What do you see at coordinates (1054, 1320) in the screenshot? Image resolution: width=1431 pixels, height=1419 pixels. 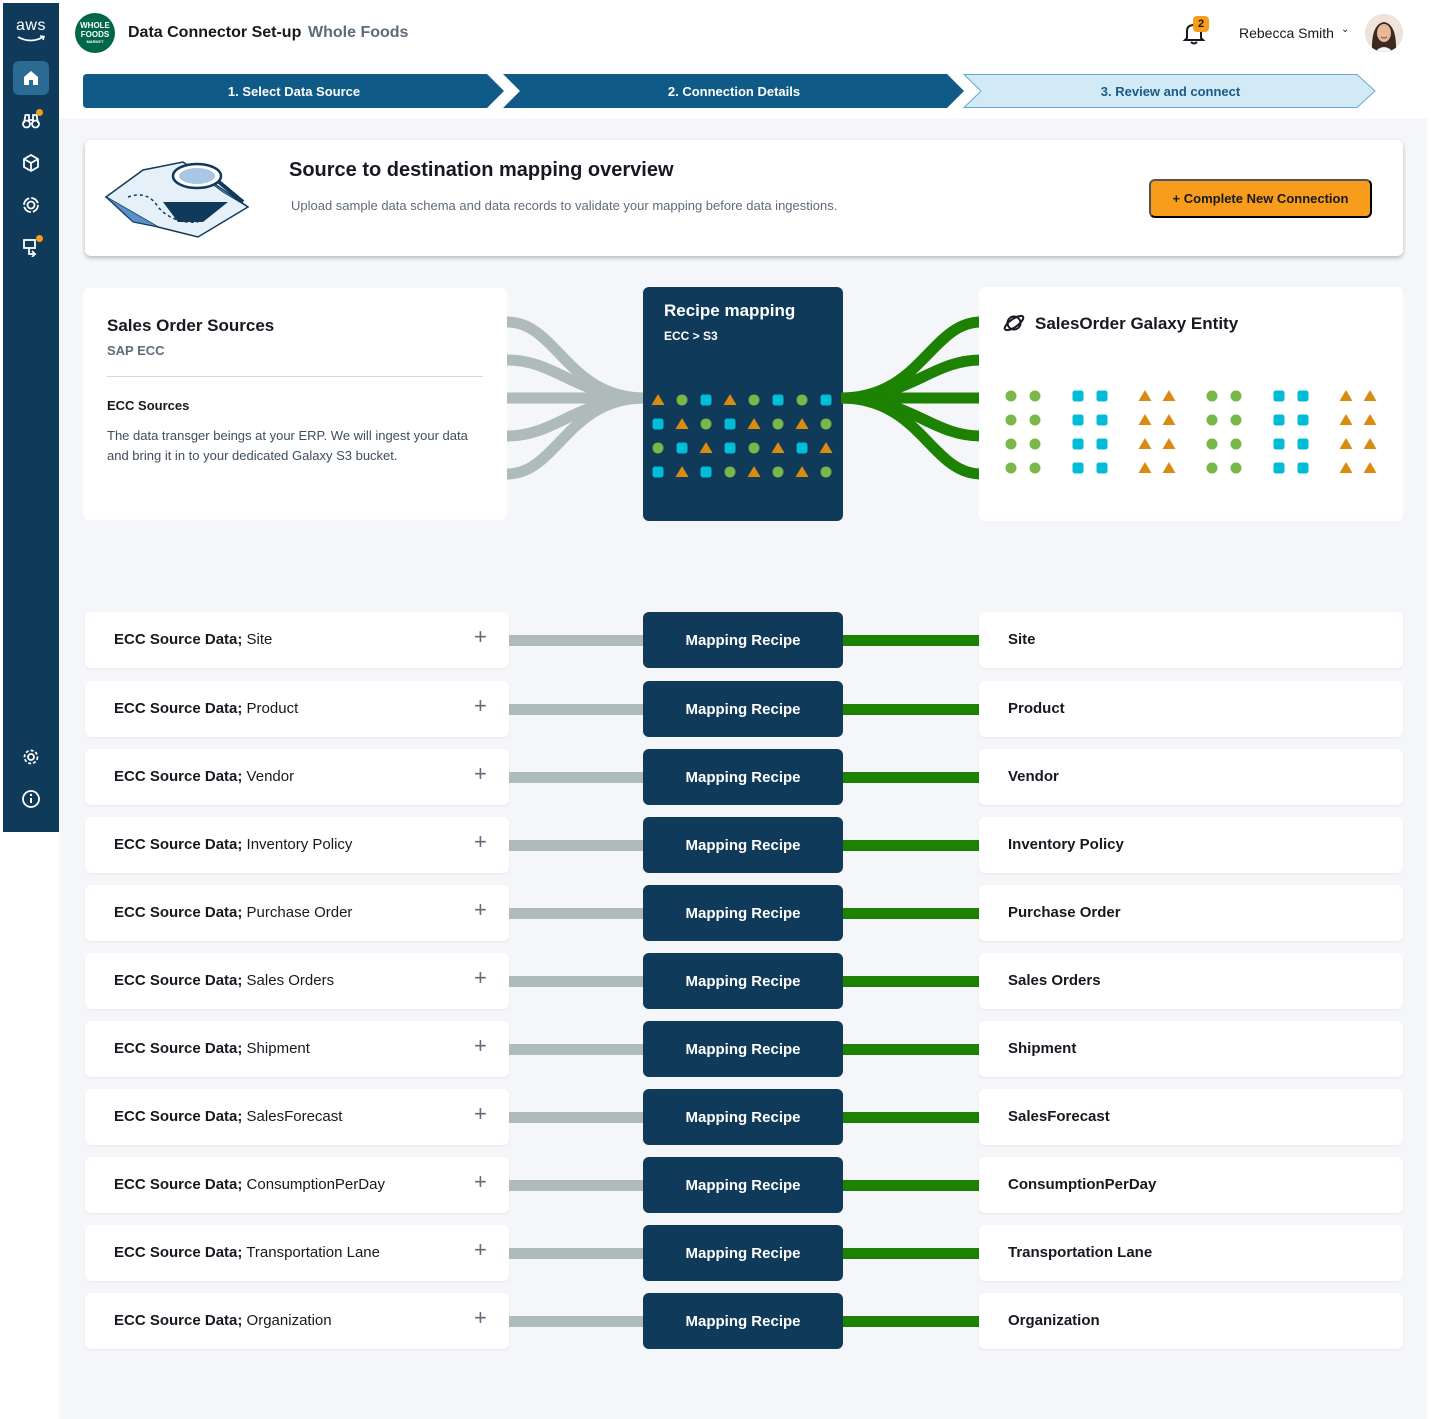 I see `destination-entity-label: Organization` at bounding box center [1054, 1320].